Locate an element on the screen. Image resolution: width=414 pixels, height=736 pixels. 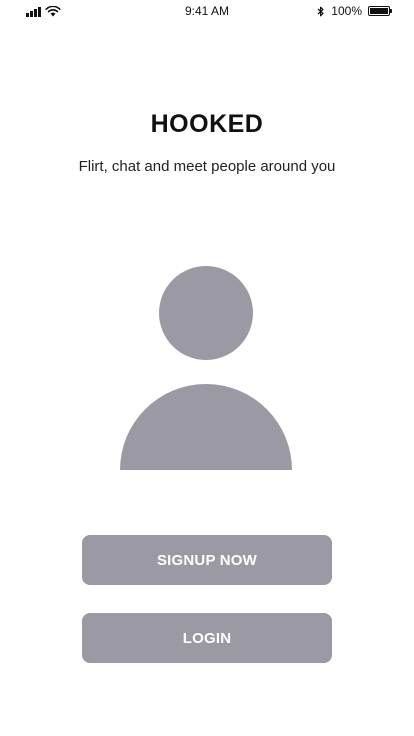
battery-percent: 100% is located at coordinates (346, 11).